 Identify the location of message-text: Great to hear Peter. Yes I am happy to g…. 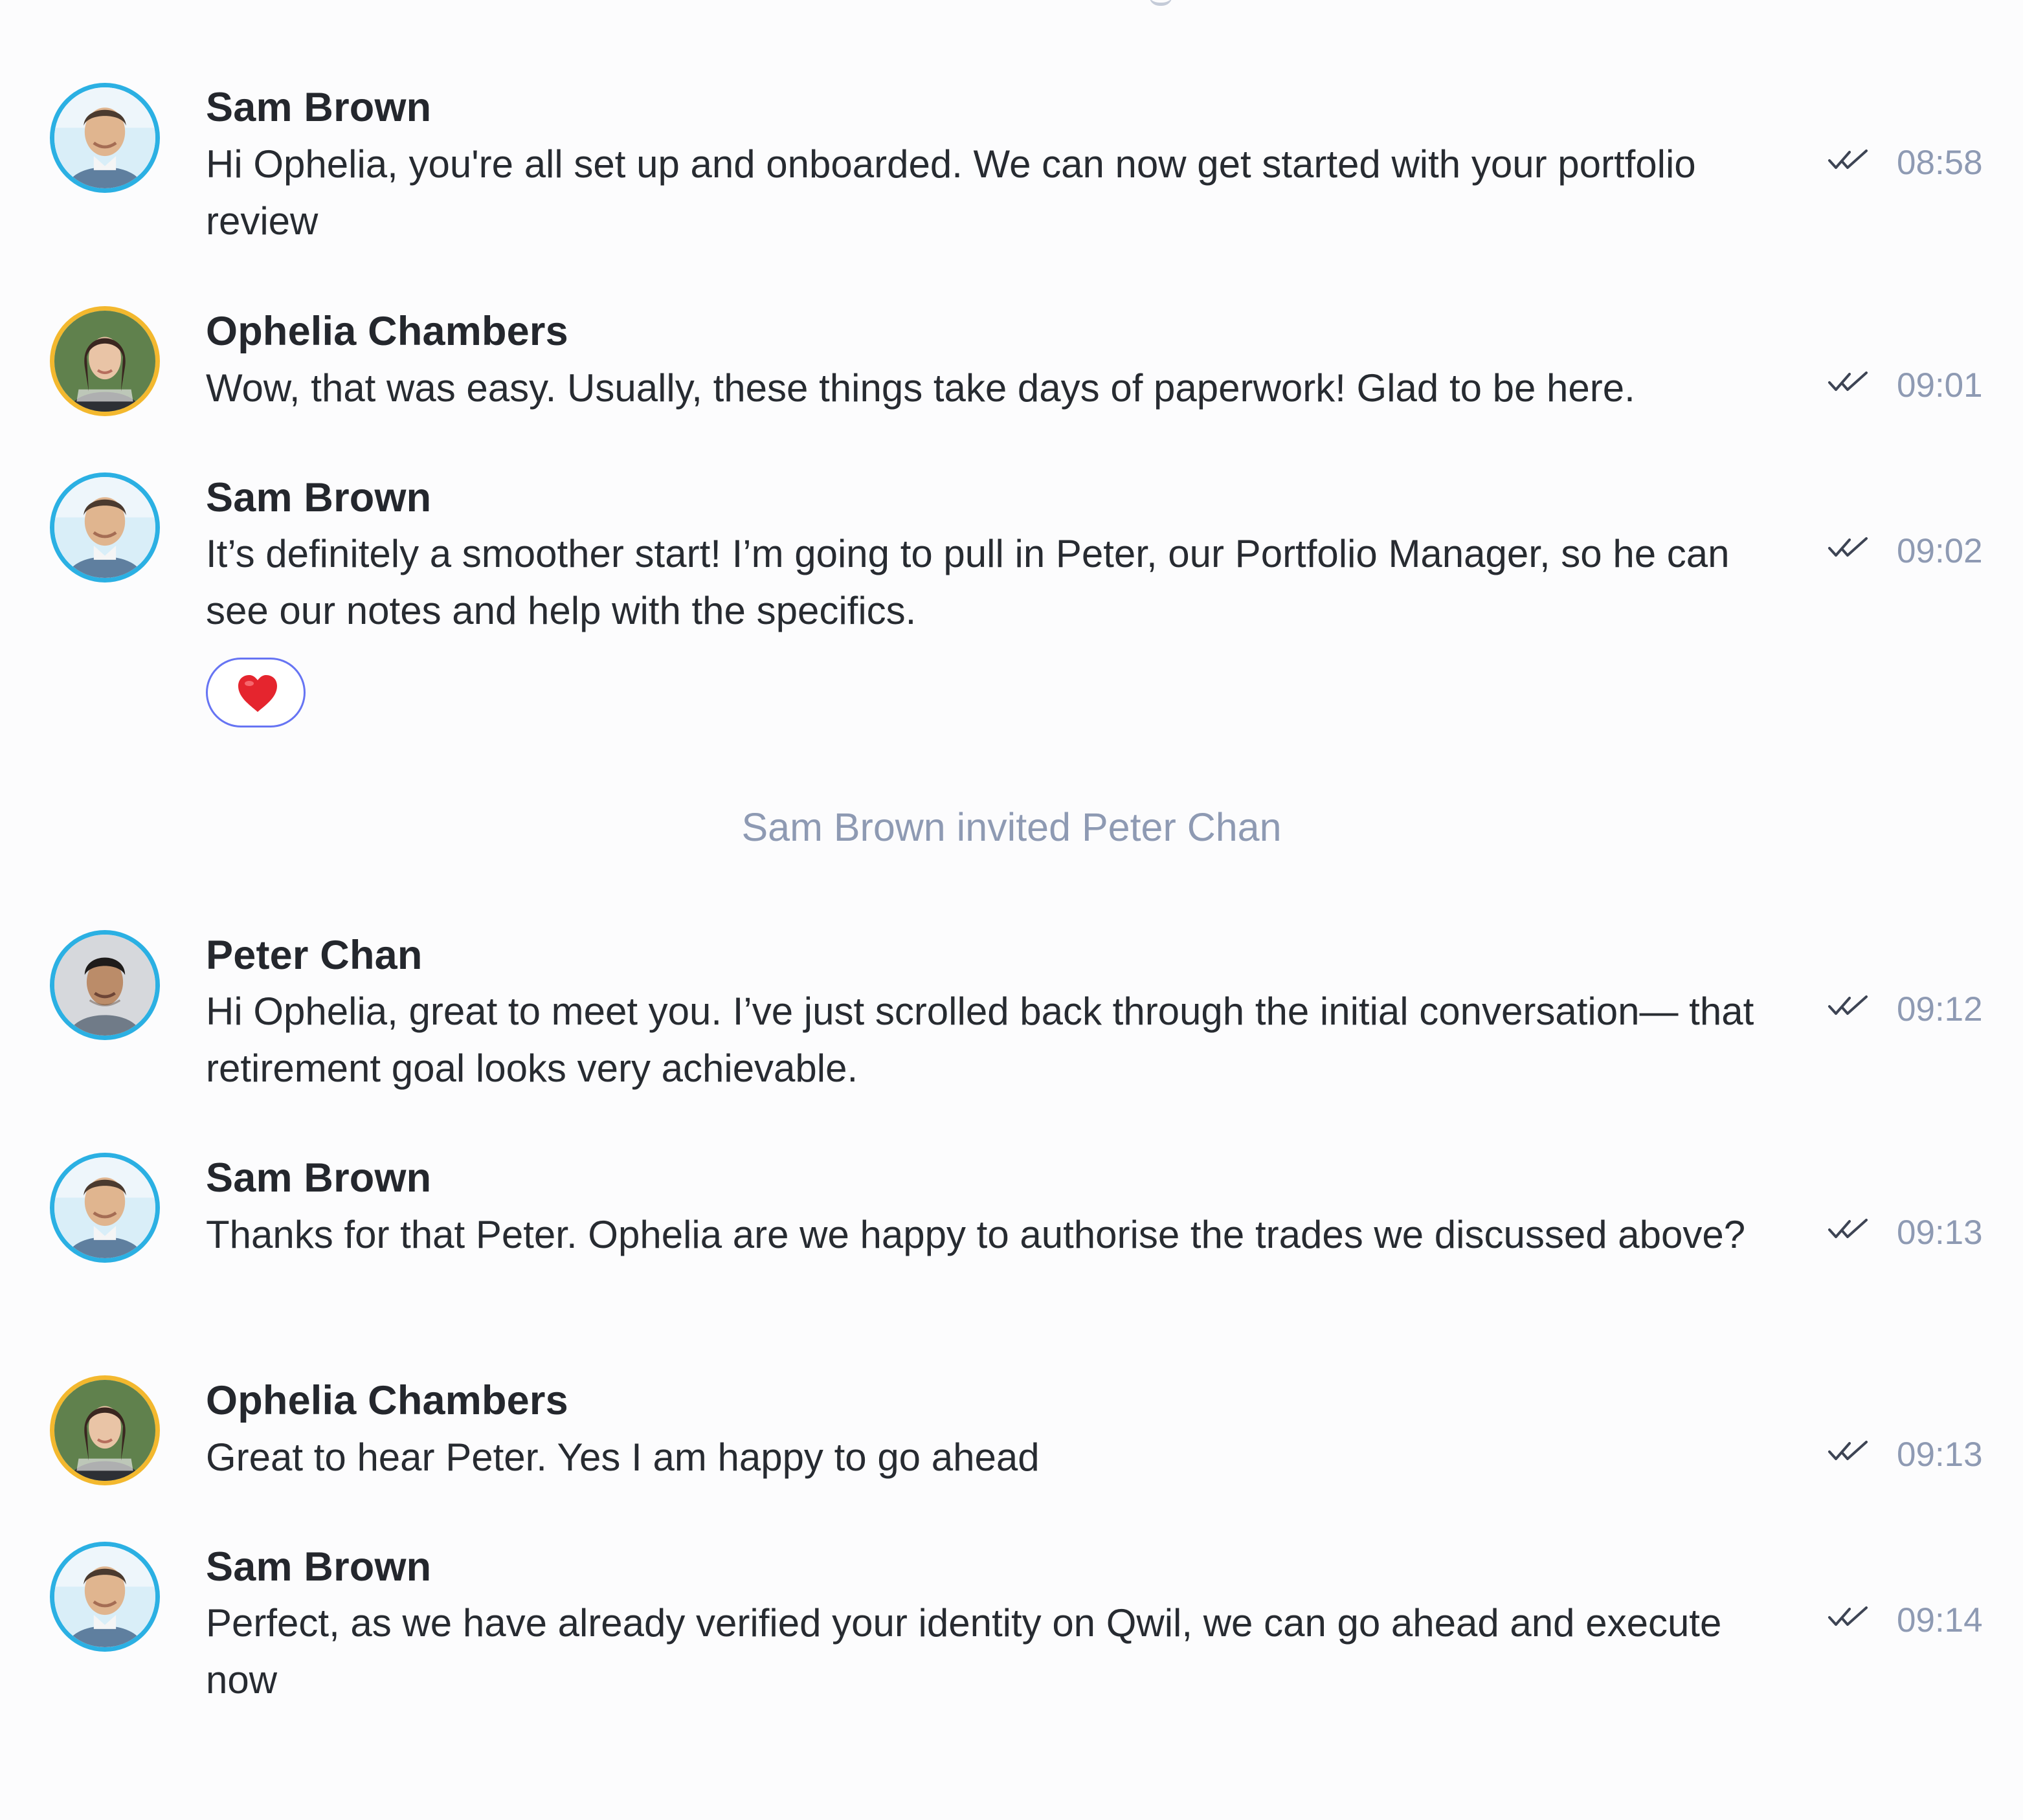
(623, 1458).